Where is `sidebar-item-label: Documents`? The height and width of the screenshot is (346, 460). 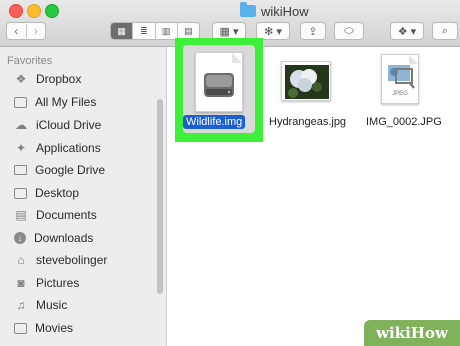
sidebar-item-label: Documents is located at coordinates (66, 215).